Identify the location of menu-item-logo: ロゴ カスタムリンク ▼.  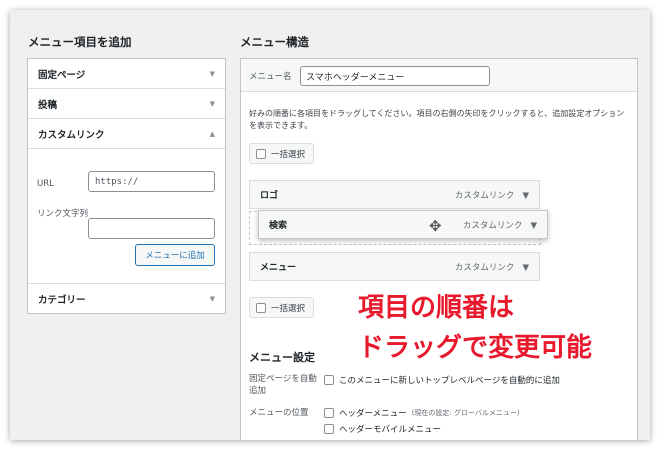
(394, 194).